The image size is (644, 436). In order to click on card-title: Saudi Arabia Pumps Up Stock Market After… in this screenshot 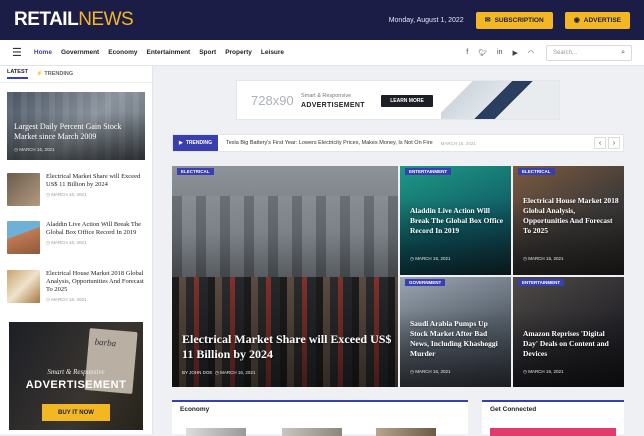, I will do `click(458, 339)`.